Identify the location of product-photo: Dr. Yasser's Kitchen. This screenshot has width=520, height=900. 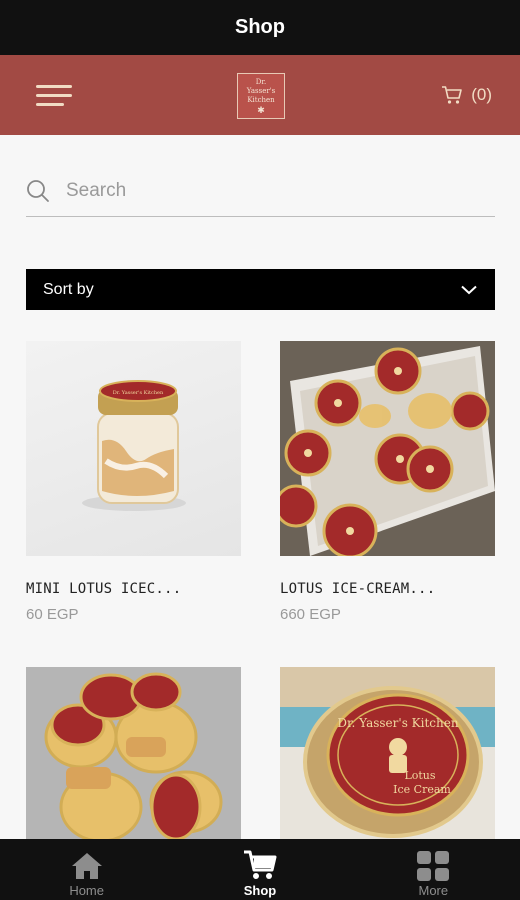
(134, 445).